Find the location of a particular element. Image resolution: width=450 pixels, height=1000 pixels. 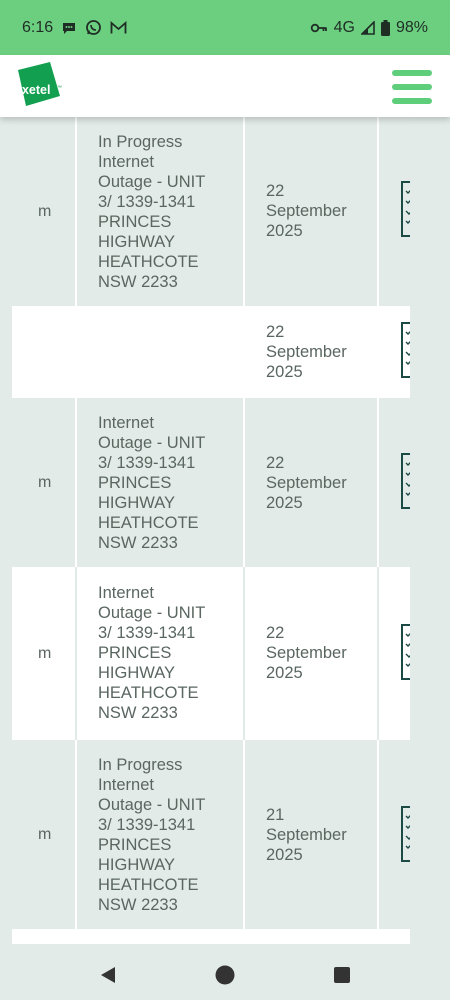

status-right: 4G 98% is located at coordinates (369, 28).